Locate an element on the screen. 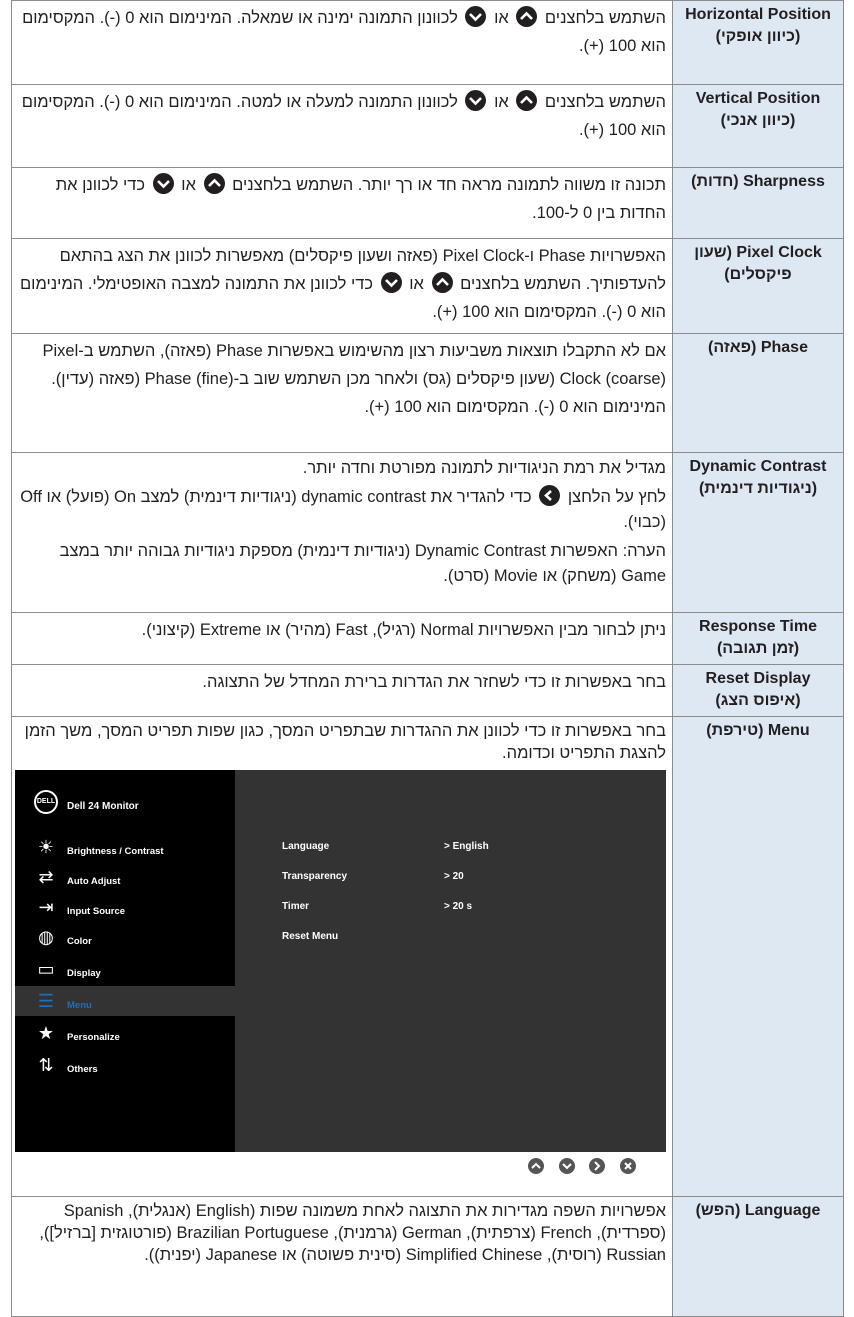  desc-text: לחץ על הלחצן is located at coordinates (616, 497).